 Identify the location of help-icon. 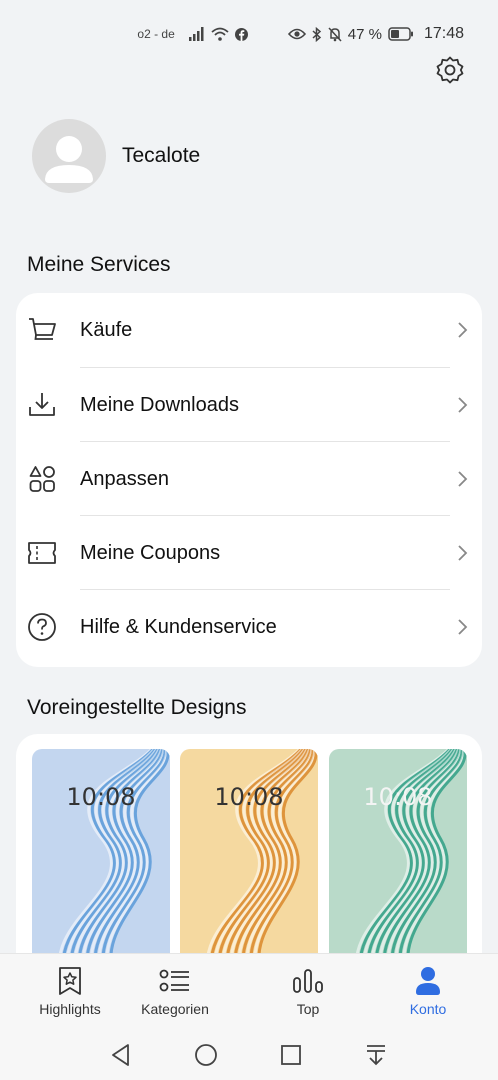
(42, 627).